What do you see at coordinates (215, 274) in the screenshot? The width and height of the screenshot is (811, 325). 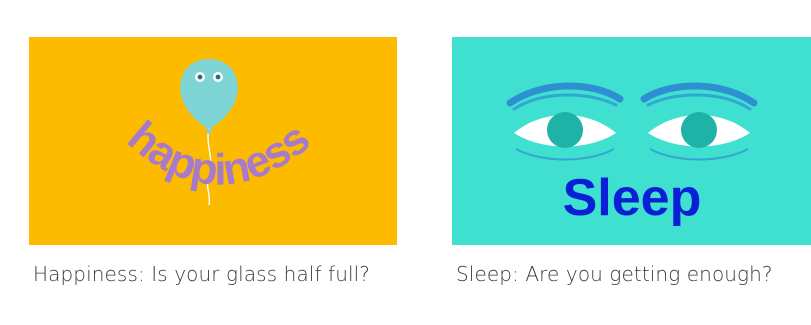 I see `card-title: Happiness: Is your glass half full?` at bounding box center [215, 274].